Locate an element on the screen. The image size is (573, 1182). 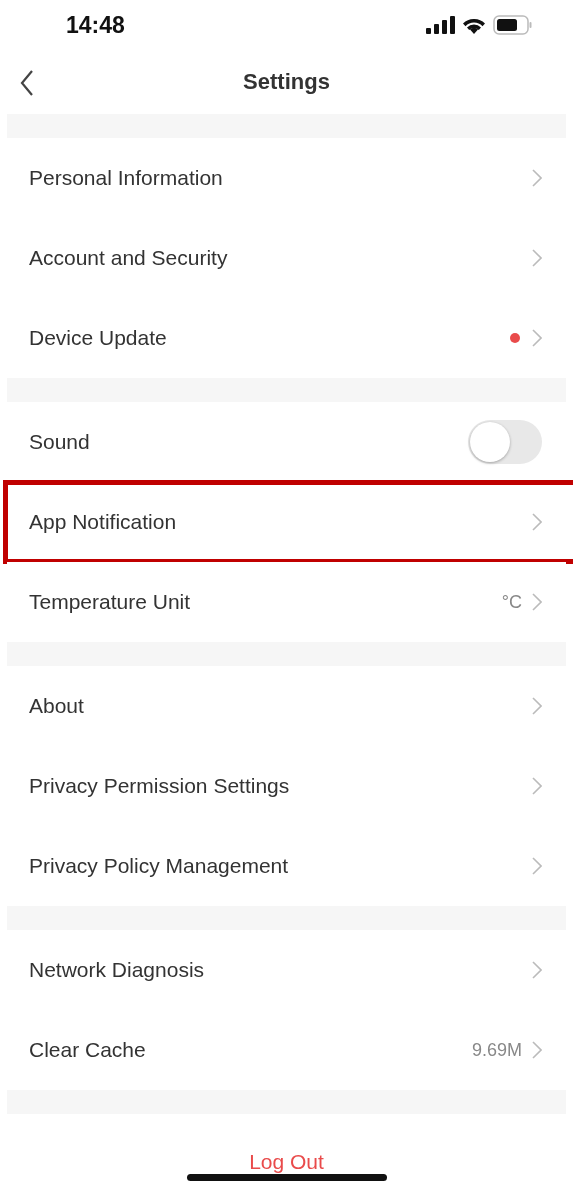
setting-value: °C is located at coordinates (511, 602).